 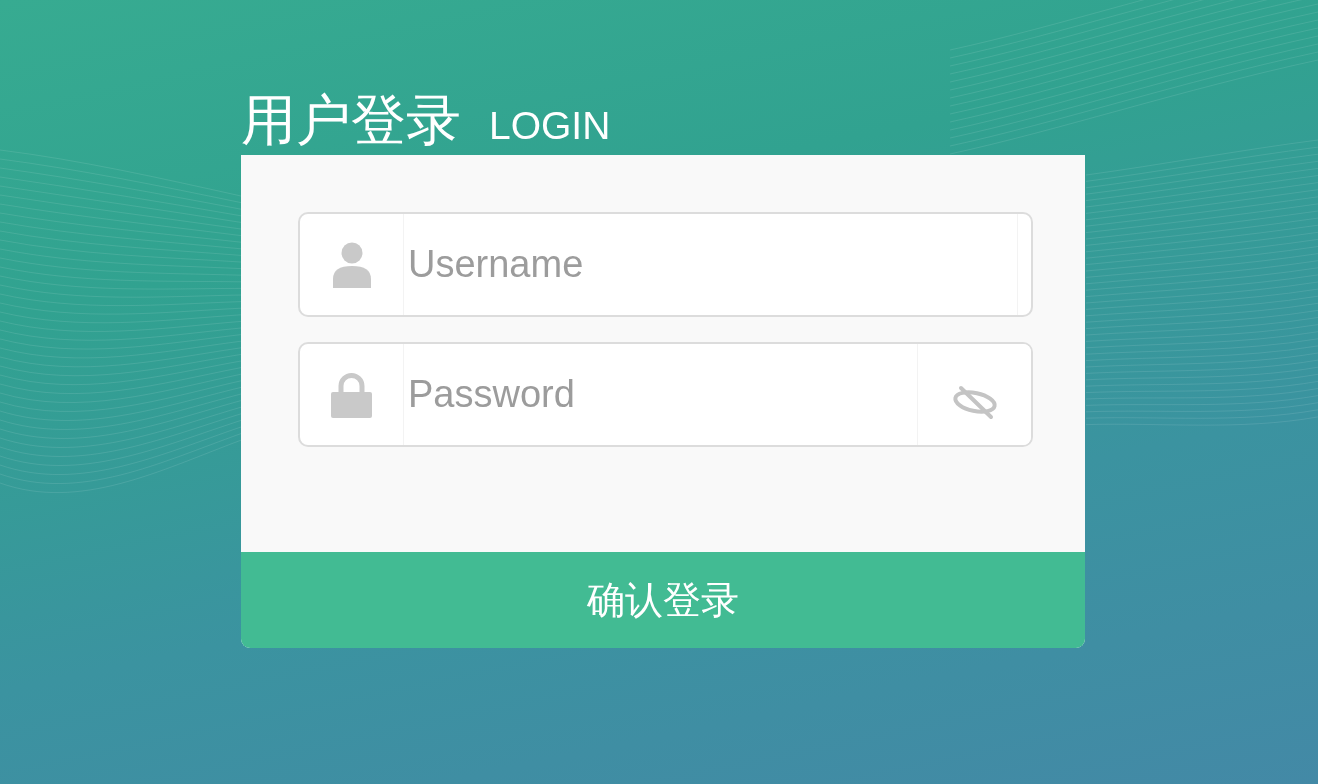 I want to click on lock-icon, so click(x=351, y=394).